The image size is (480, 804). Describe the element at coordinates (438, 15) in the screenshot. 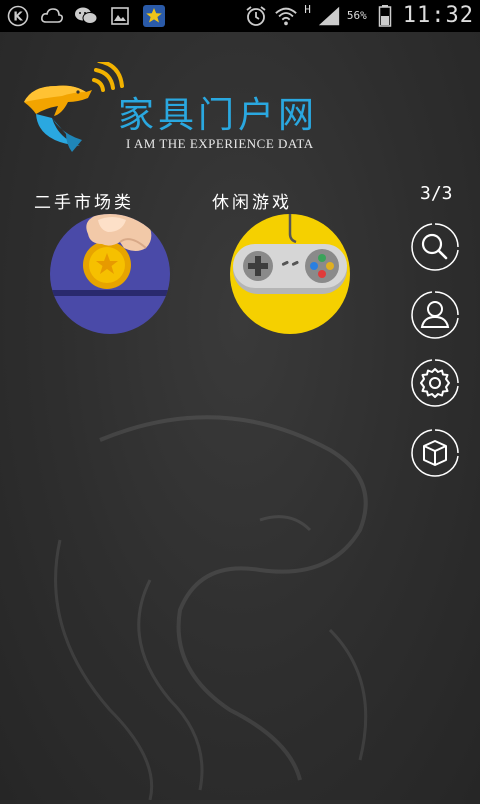

I see `clock: 11:32` at that location.